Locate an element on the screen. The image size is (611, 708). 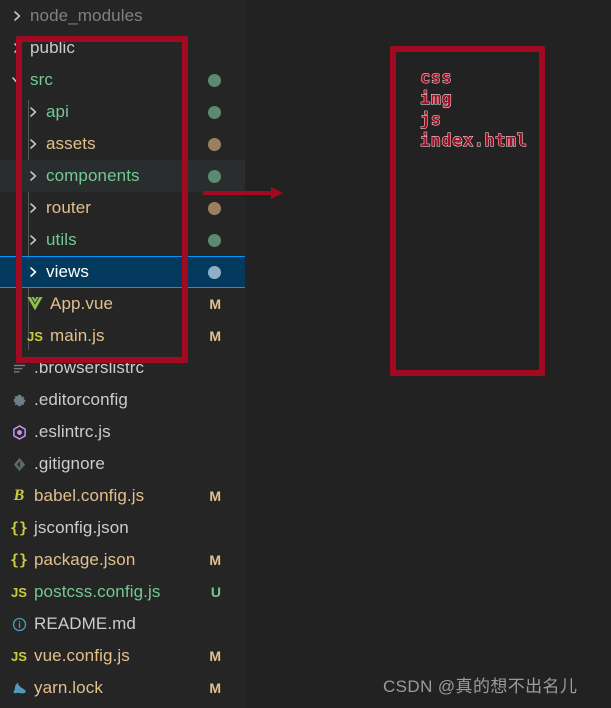
git-status-badge: U is located at coordinates (215, 592).